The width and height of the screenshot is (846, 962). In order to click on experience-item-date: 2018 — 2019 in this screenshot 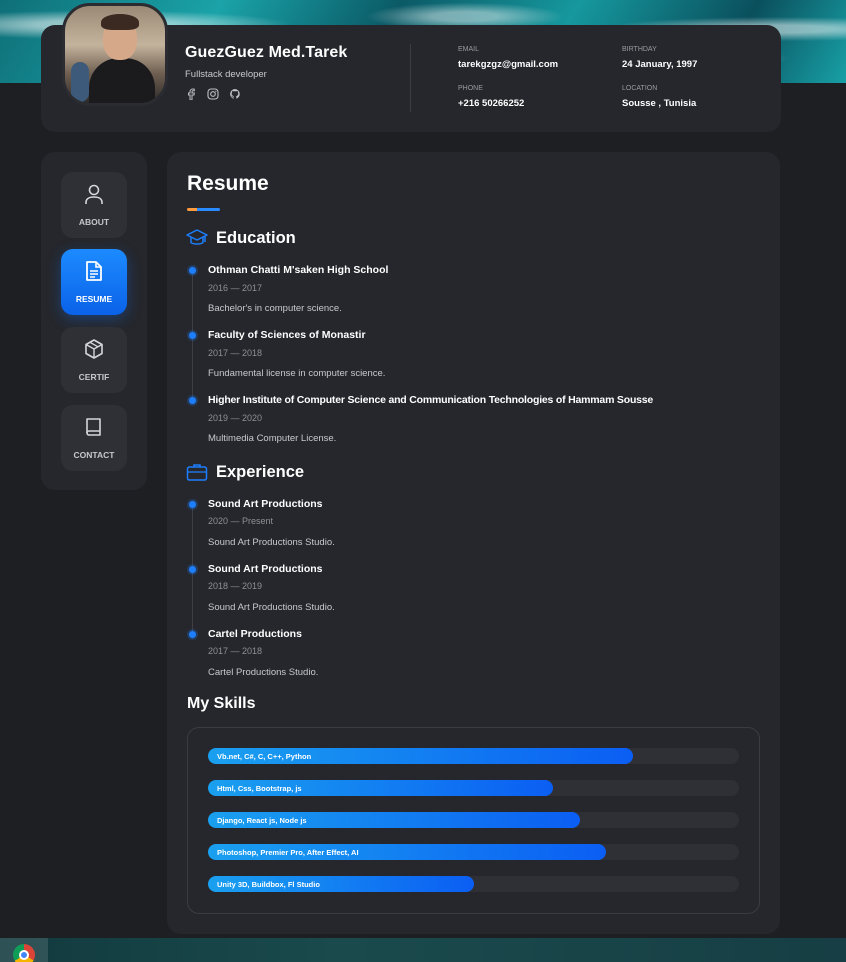, I will do `click(235, 586)`.